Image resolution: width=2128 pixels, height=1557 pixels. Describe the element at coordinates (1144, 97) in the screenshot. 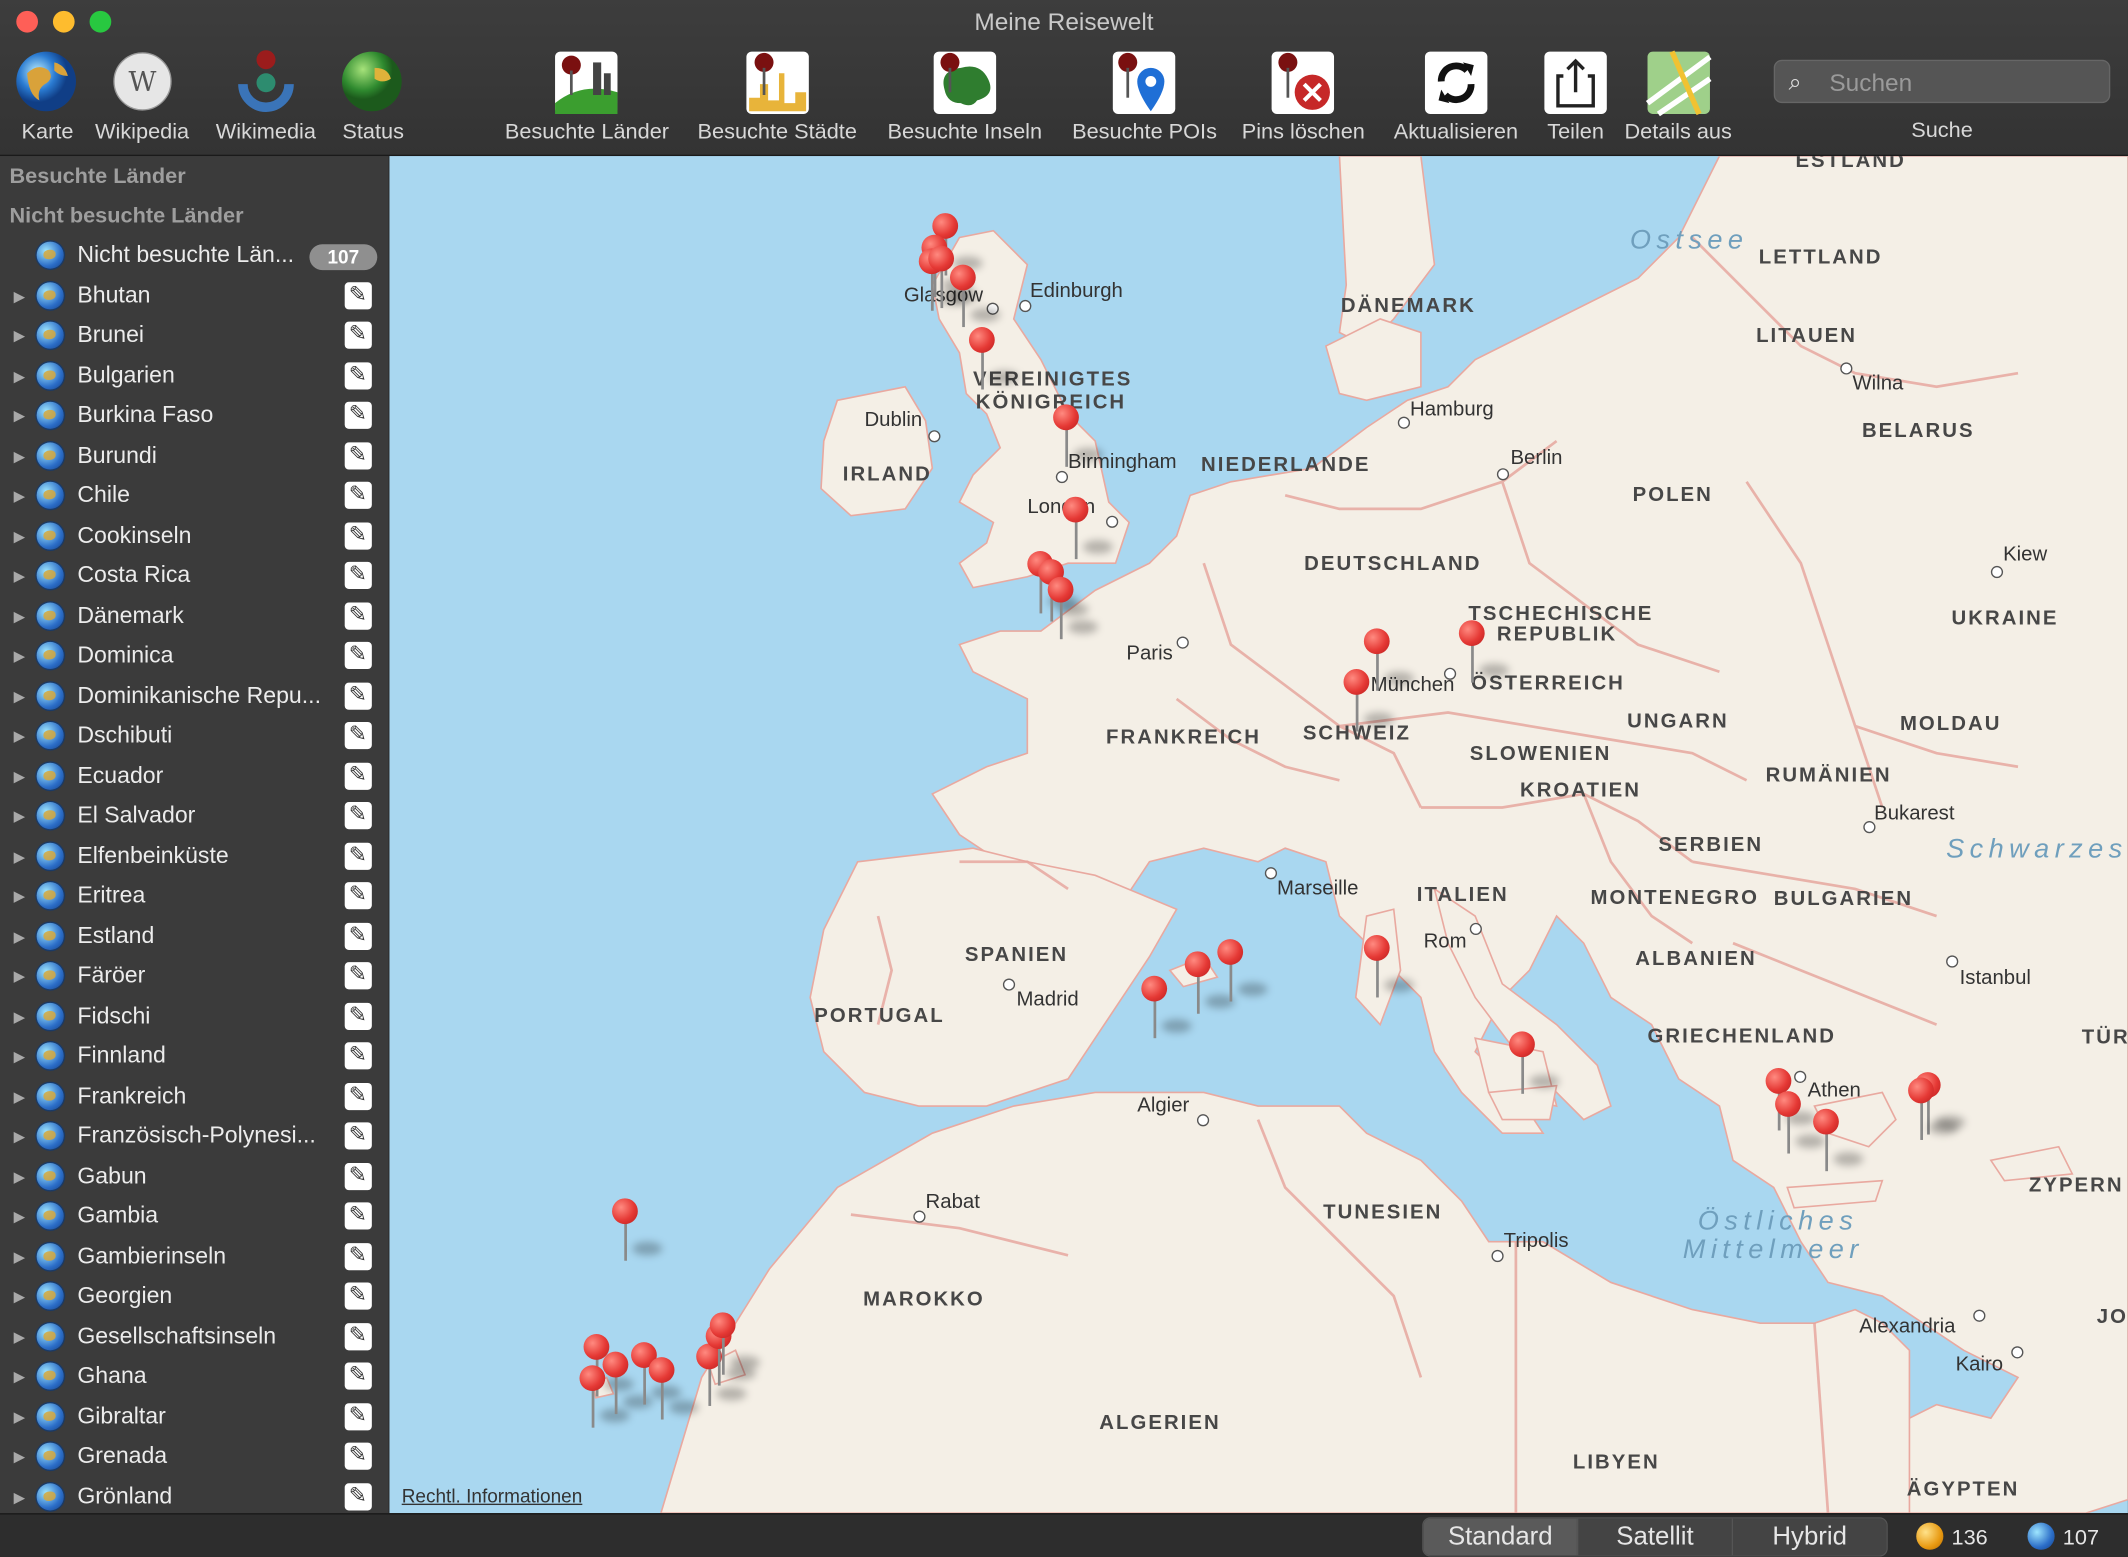

I see `visited-pois-button: Besuchte POIs` at that location.